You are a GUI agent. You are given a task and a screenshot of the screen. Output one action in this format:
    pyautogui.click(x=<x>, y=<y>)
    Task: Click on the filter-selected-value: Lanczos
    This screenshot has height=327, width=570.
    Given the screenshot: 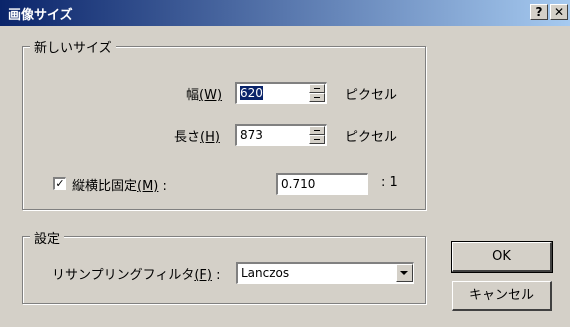 What is the action you would take?
    pyautogui.click(x=265, y=273)
    